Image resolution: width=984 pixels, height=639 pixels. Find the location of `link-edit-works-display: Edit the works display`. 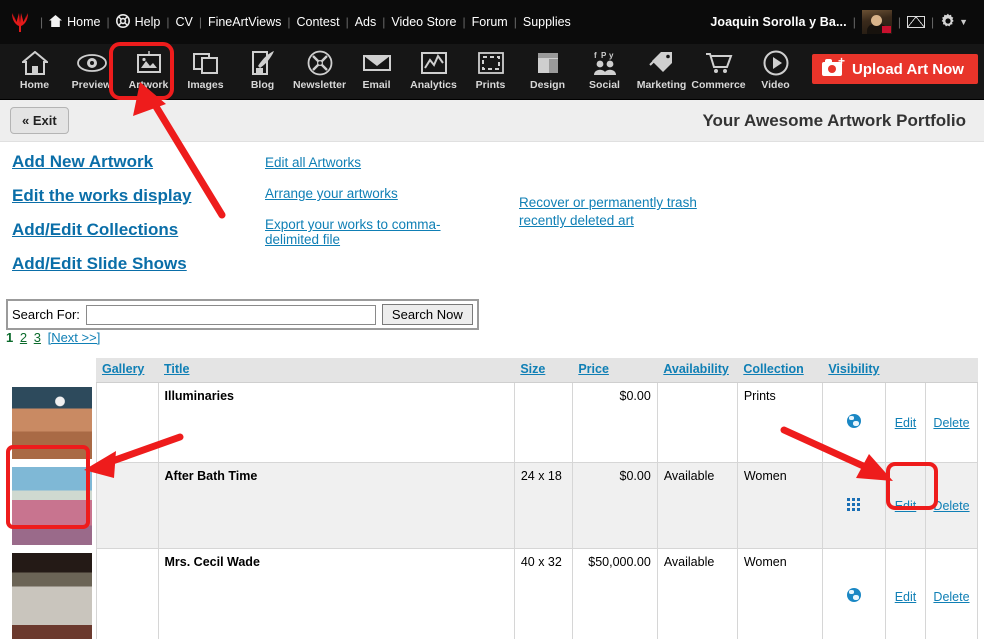

link-edit-works-display: Edit the works display is located at coordinates (102, 196).